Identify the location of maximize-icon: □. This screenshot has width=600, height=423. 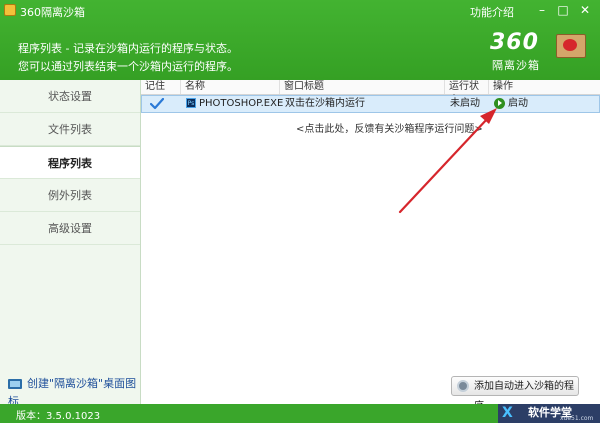
(563, 10).